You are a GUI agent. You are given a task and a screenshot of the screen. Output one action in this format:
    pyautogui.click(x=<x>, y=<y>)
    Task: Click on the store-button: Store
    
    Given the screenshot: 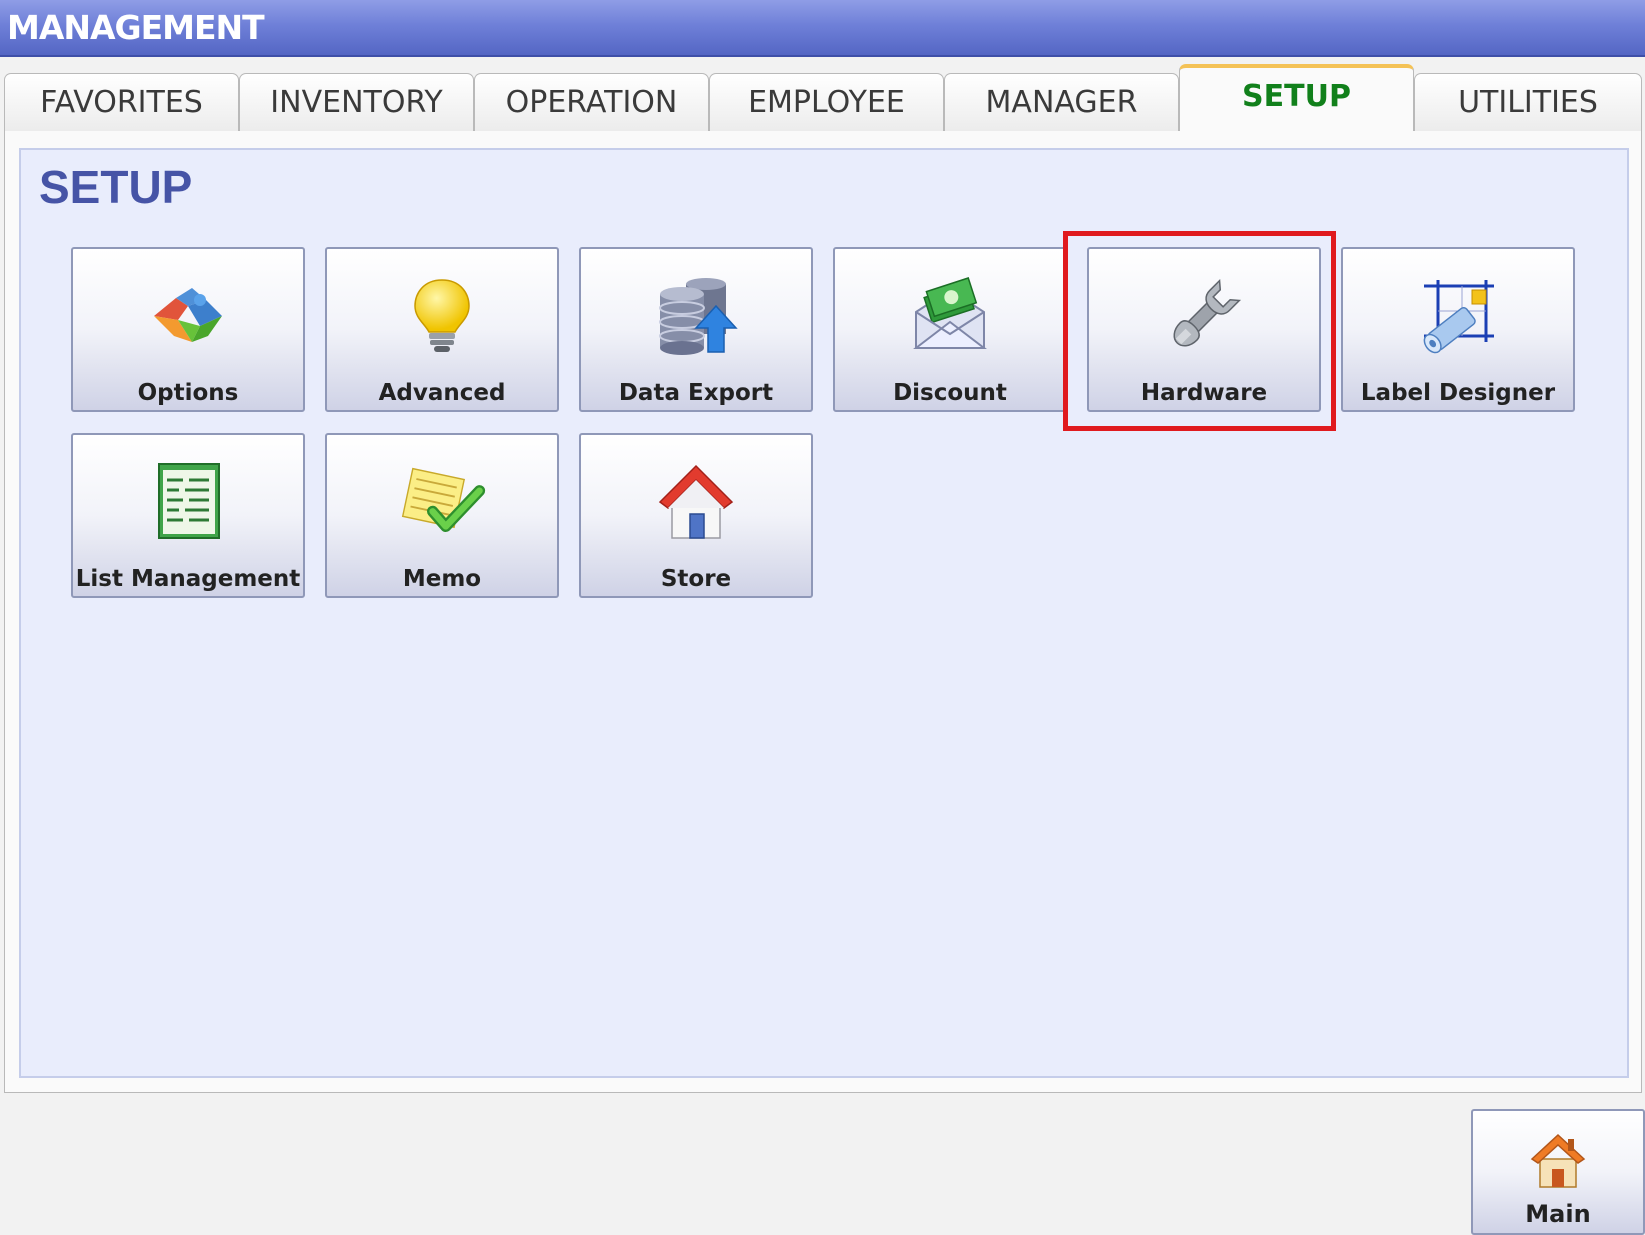 What is the action you would take?
    pyautogui.click(x=696, y=515)
    